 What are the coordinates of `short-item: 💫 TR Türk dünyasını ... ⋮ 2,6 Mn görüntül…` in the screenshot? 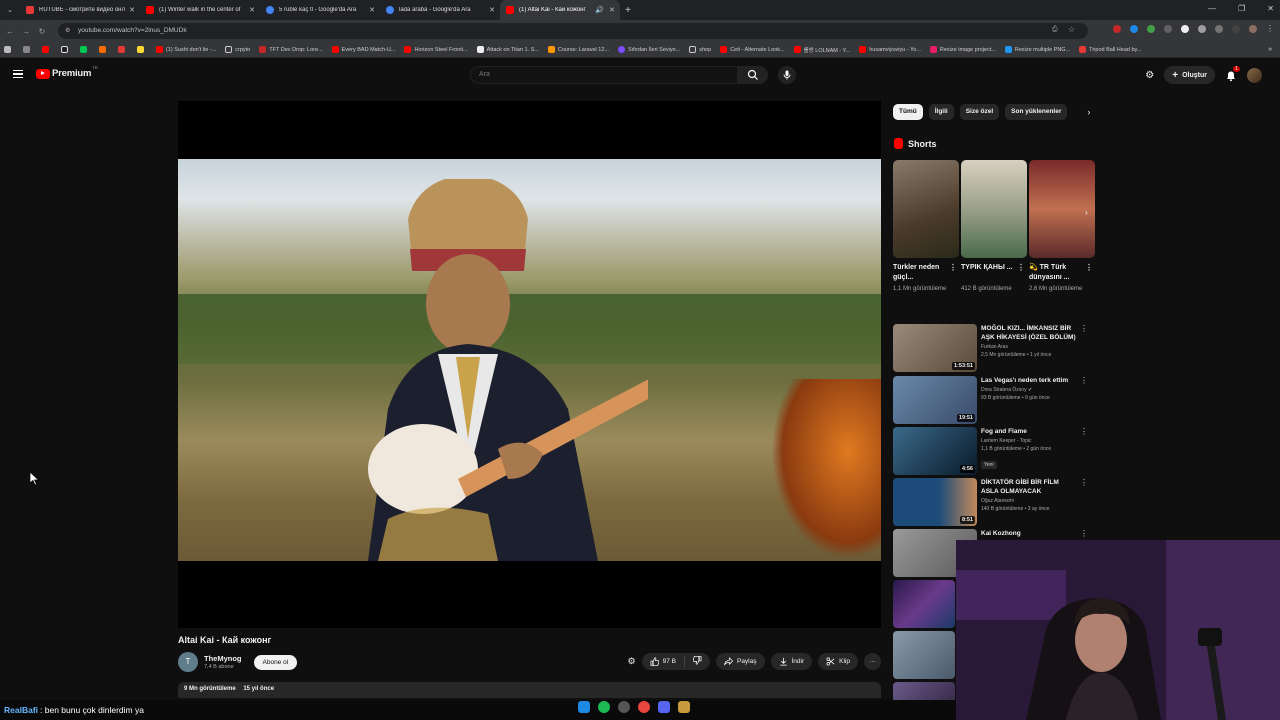 It's located at (1062, 226).